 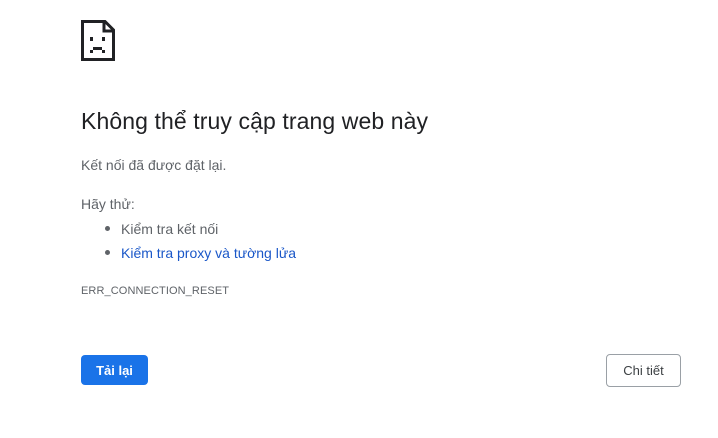 I want to click on page-title: Không thể truy cập trang web này, so click(x=255, y=121).